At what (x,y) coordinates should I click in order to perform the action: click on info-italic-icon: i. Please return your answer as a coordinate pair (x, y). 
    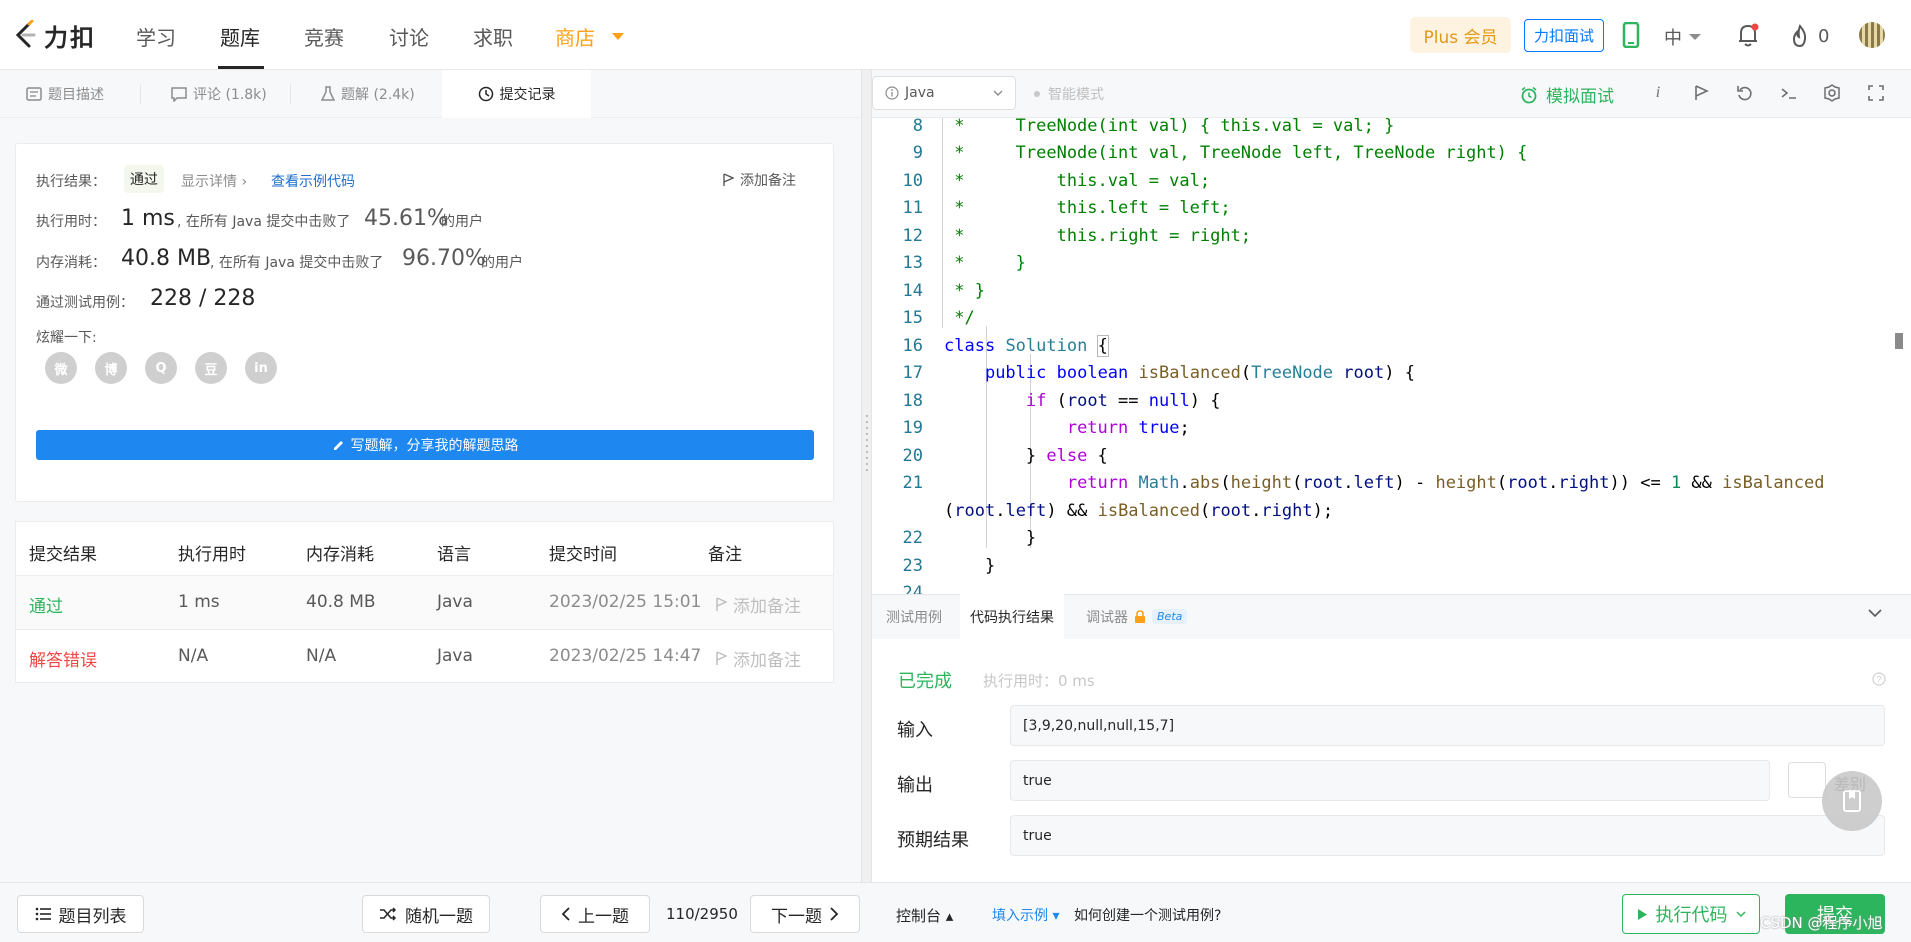
    Looking at the image, I should click on (1658, 93).